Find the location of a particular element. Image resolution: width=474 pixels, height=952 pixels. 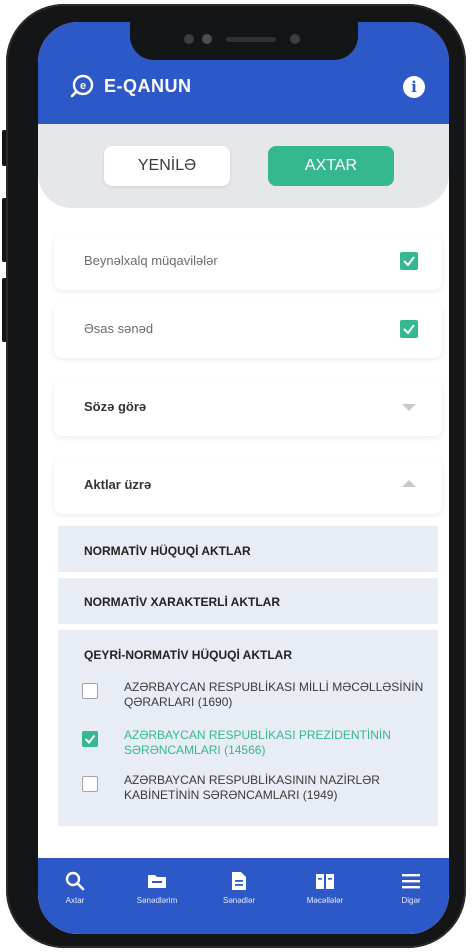

book-icon is located at coordinates (325, 881).